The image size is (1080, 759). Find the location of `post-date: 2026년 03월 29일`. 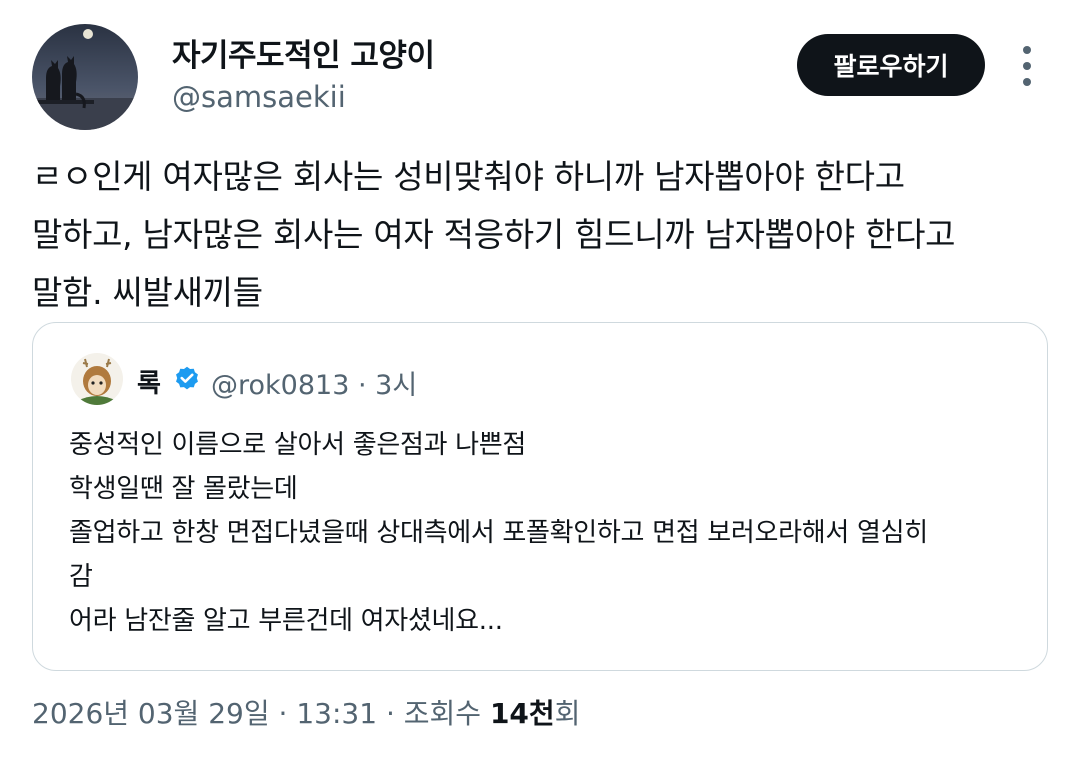

post-date: 2026년 03월 29일 is located at coordinates (151, 713).